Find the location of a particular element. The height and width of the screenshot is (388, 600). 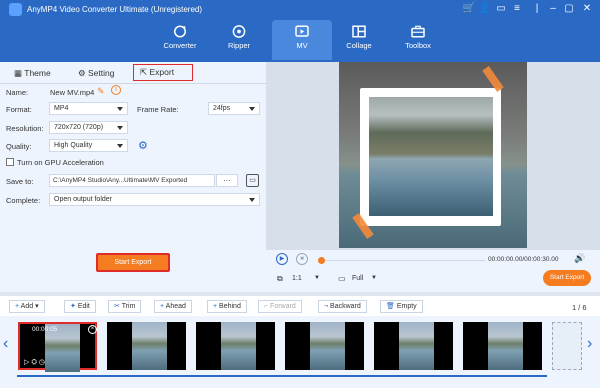

clip-duration: 00:00:05 is located at coordinates (45, 329).